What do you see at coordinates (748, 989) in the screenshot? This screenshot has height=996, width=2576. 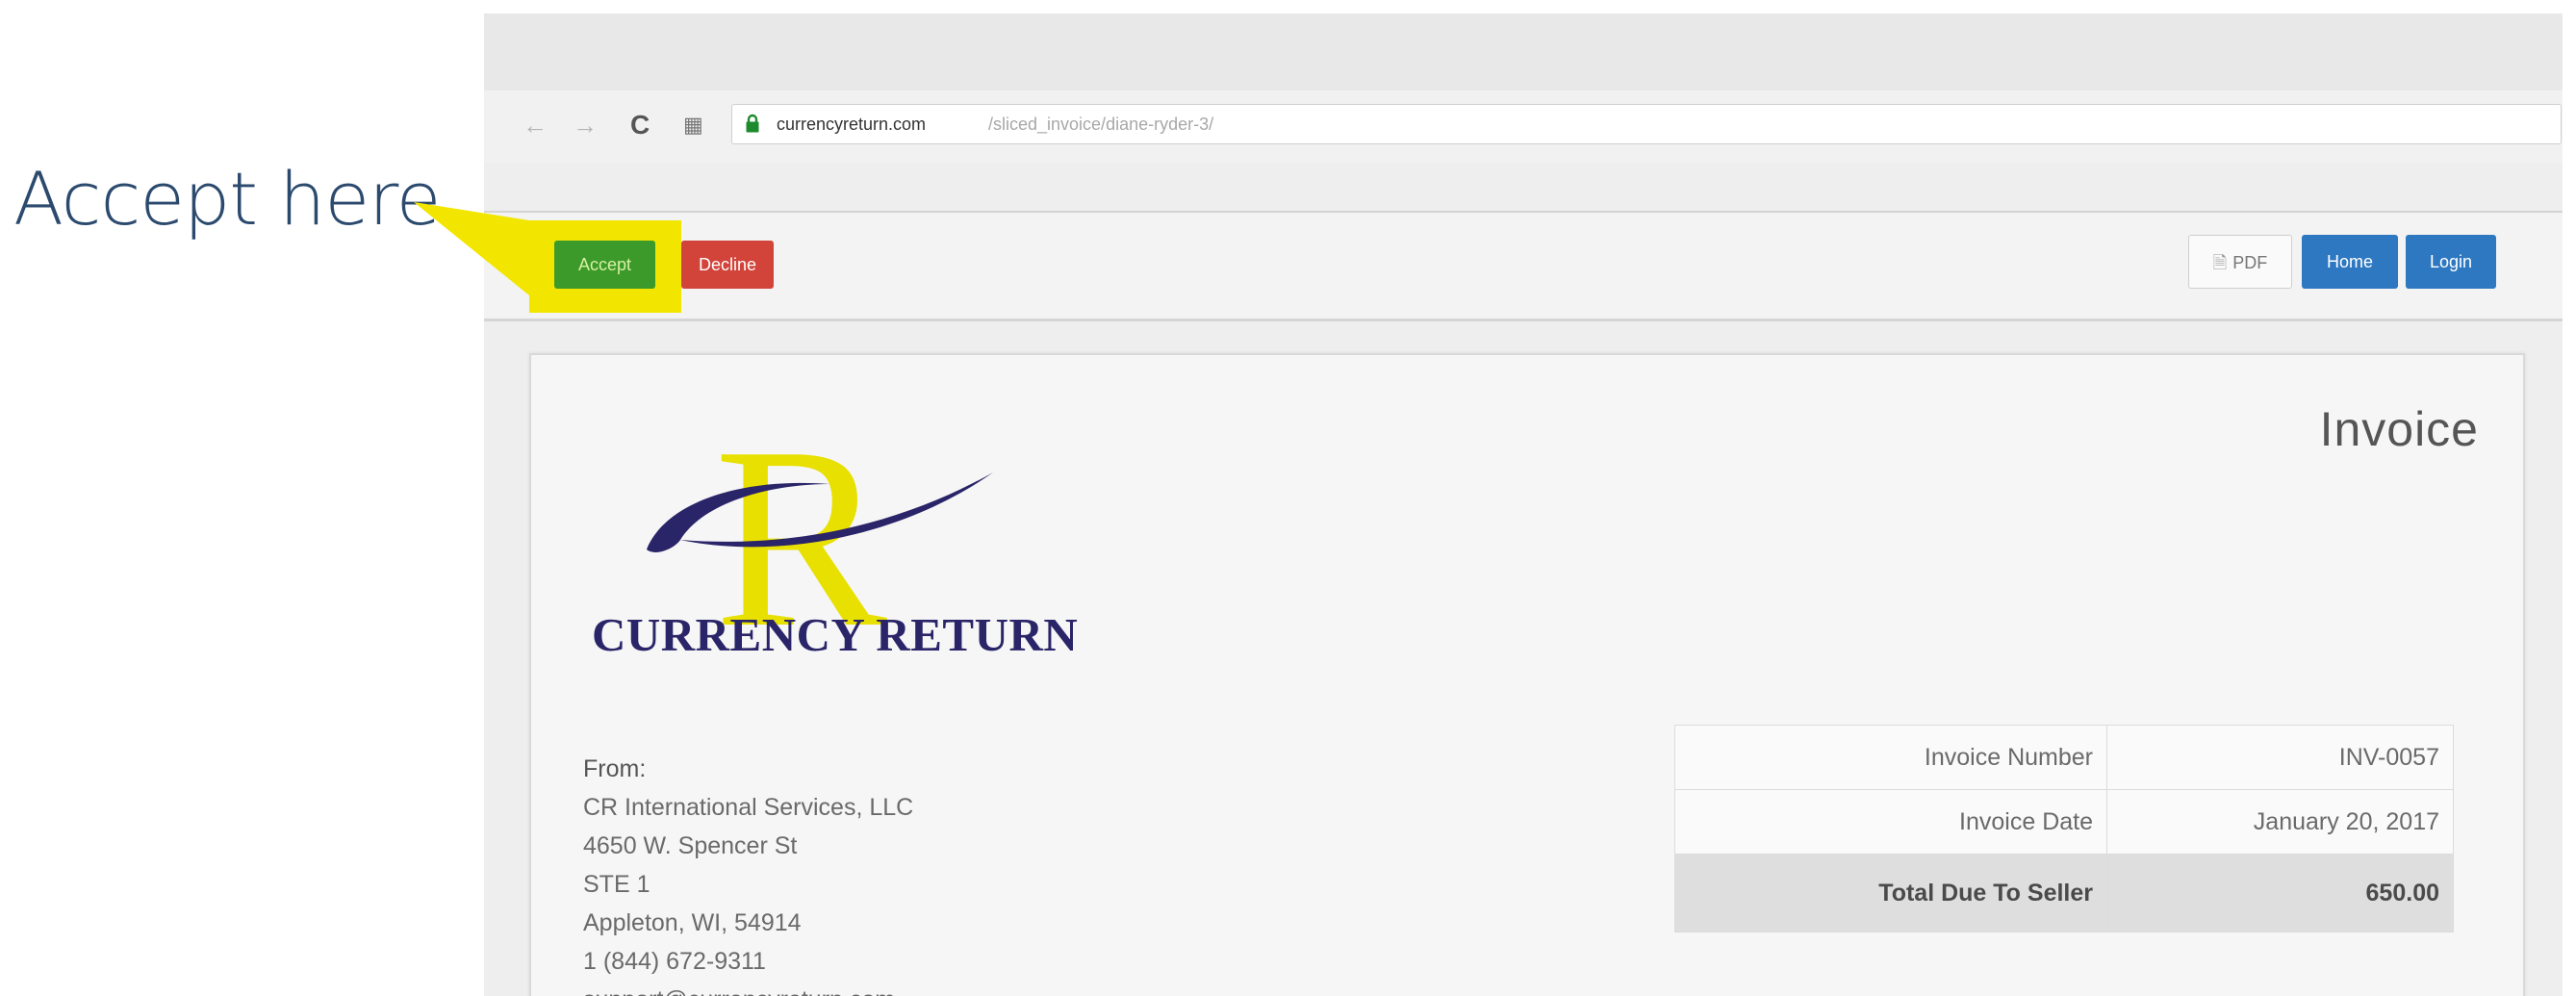 I see `from-line: support@currencyreturn.com` at bounding box center [748, 989].